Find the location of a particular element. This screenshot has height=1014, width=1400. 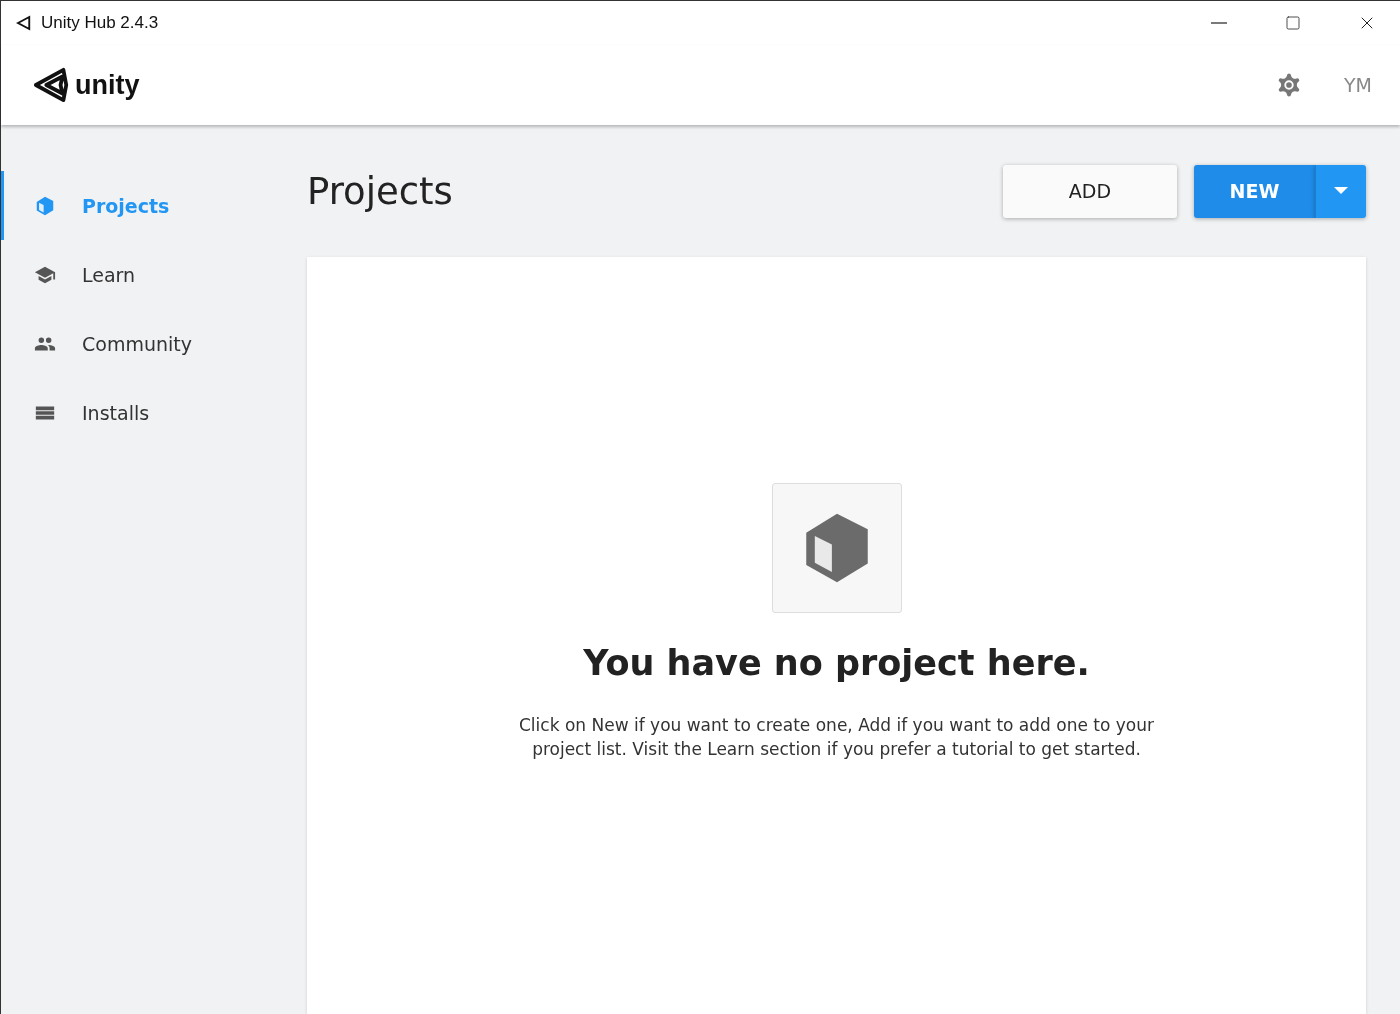

add-button: ADD is located at coordinates (1090, 191).